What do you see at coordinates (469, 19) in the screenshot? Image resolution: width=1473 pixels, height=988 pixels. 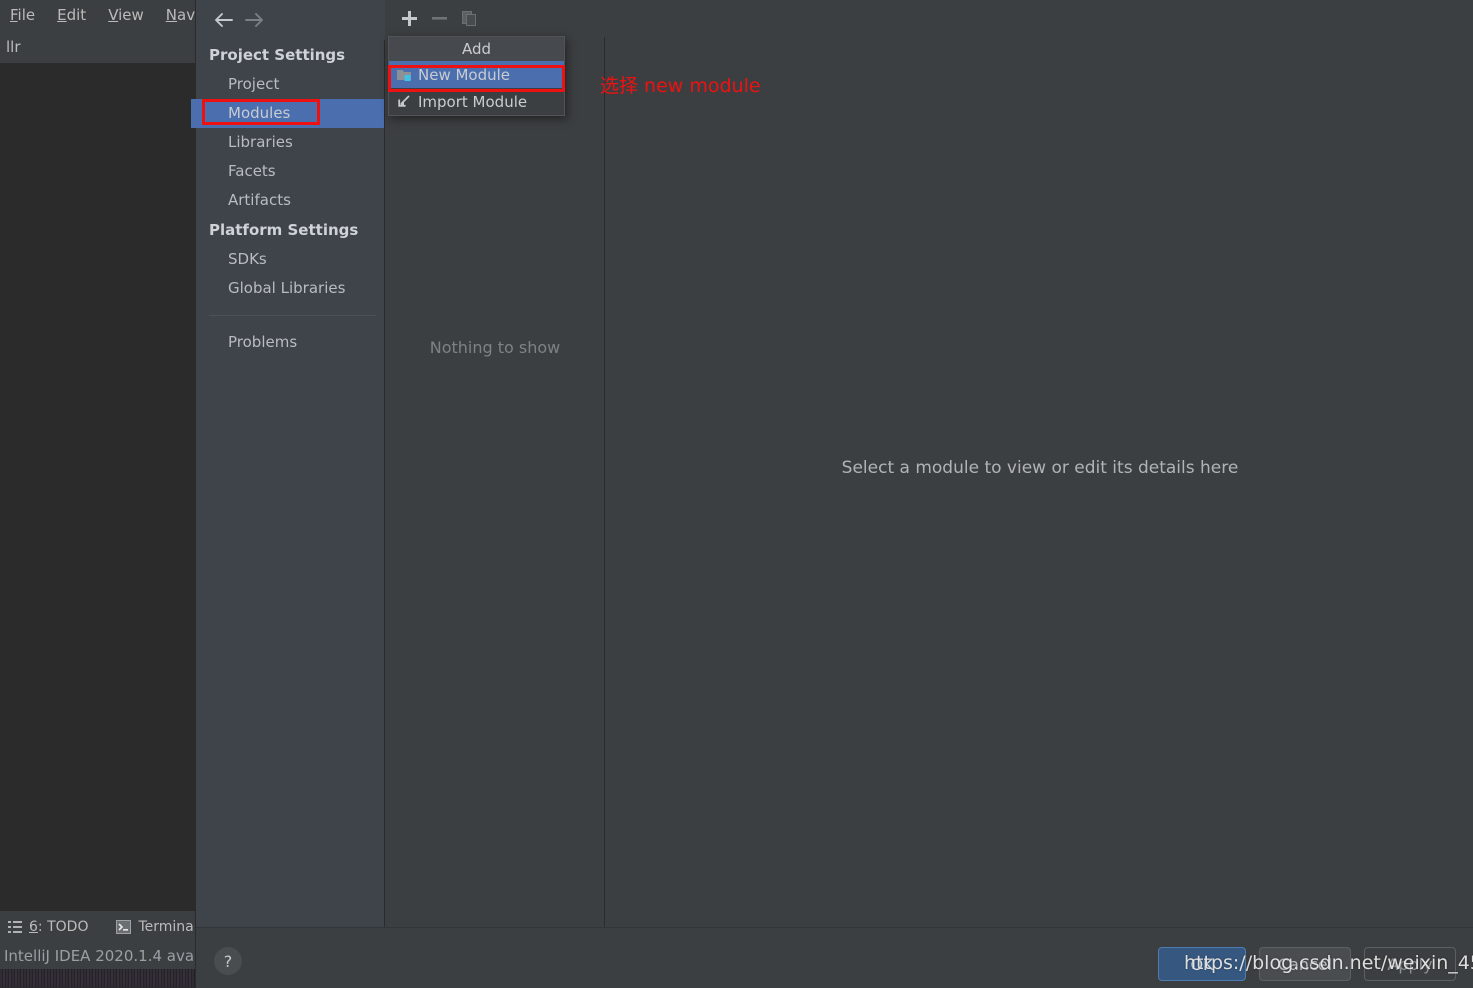 I see `copy-icon` at bounding box center [469, 19].